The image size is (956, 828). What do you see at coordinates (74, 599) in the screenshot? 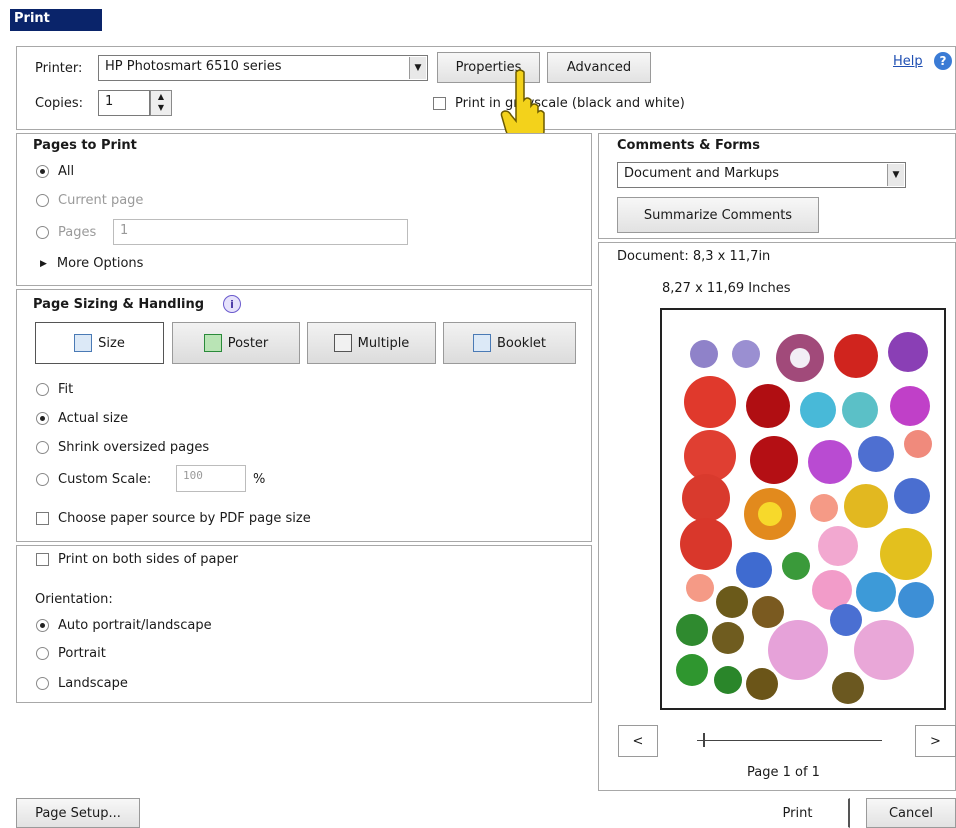
I see `orientation-title: Orientation:` at bounding box center [74, 599].